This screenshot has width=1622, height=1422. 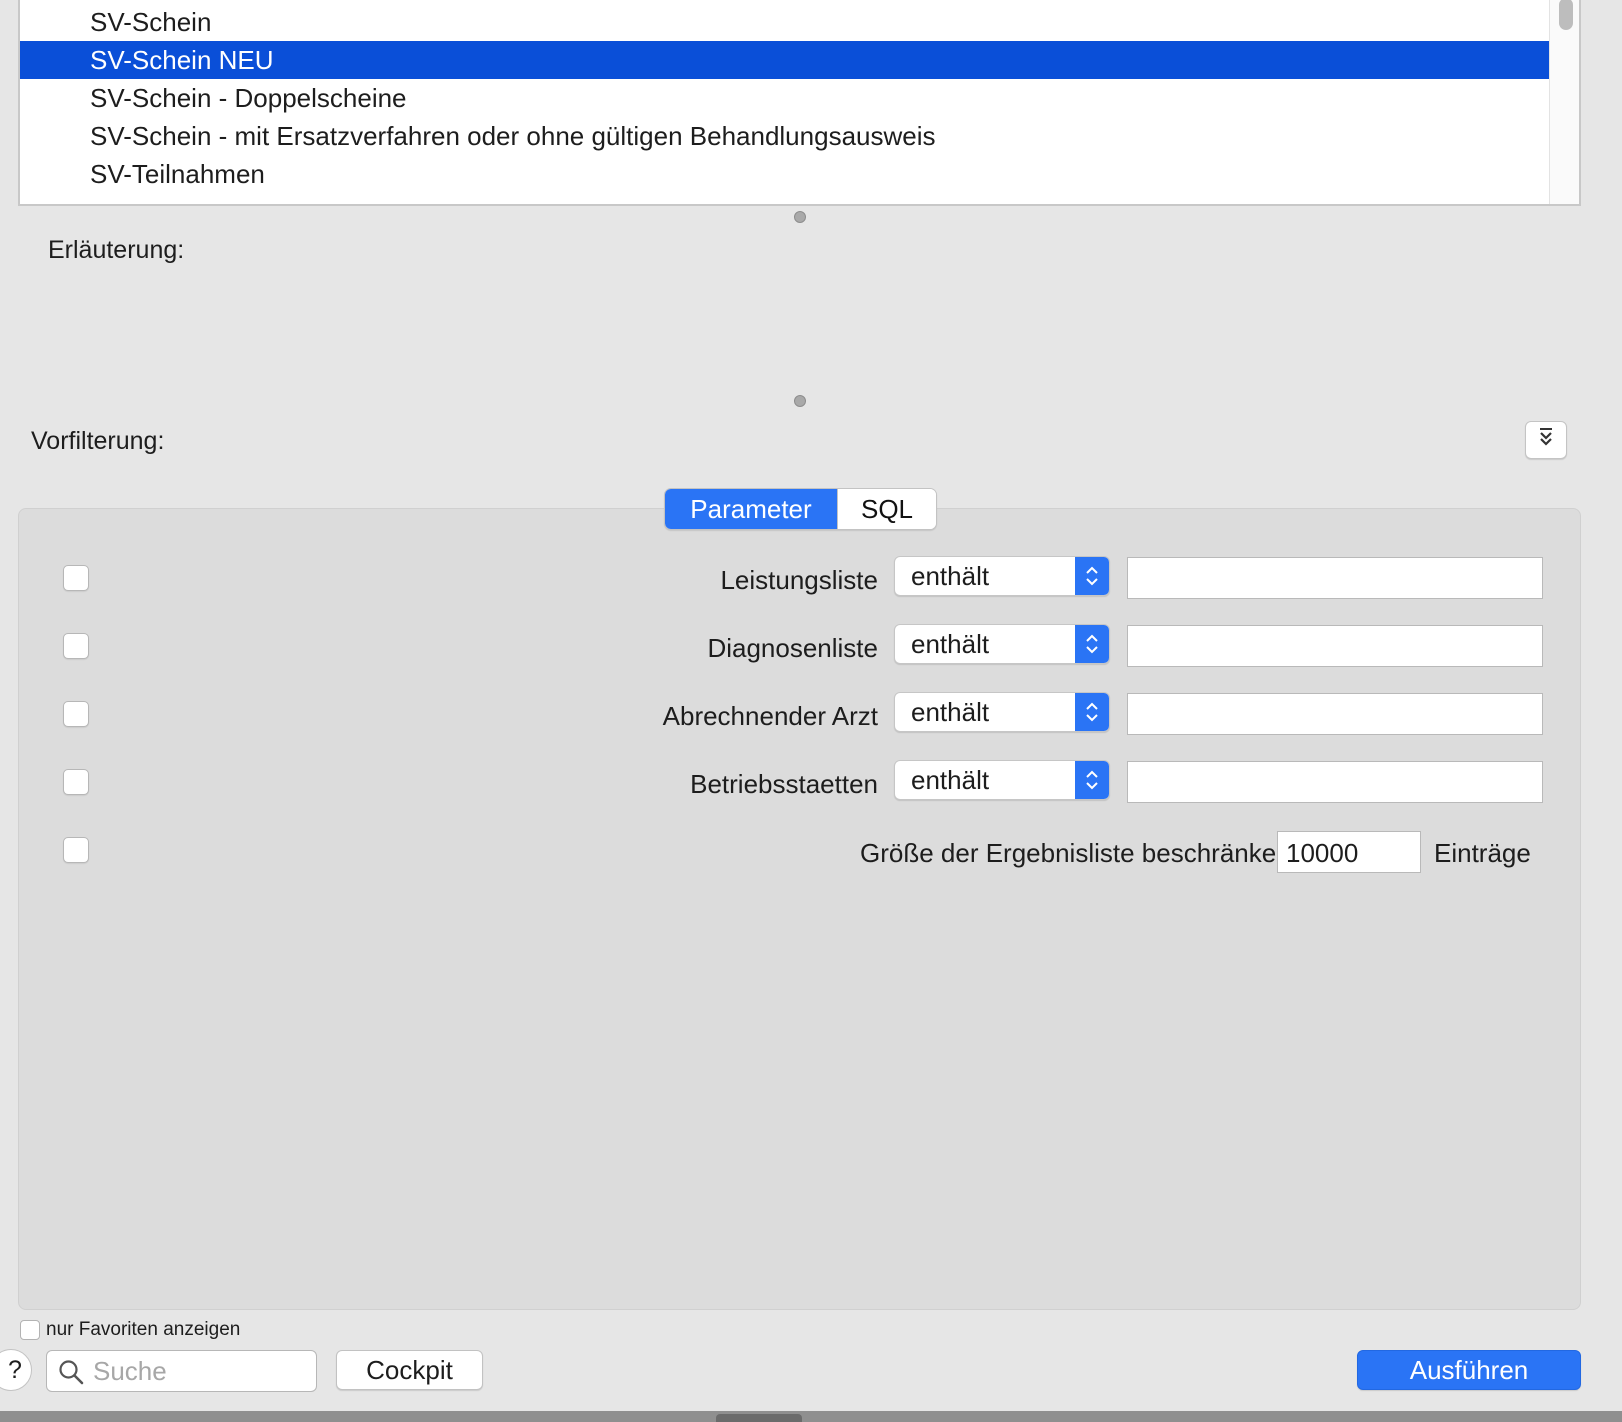 I want to click on abrechnender-arzt-operator-select: enthält, so click(x=1002, y=712).